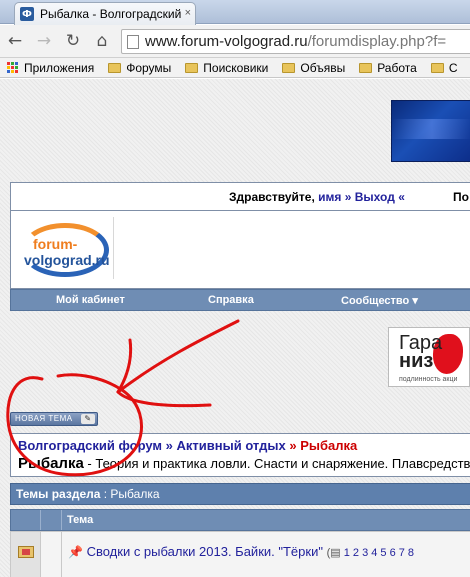  I want to click on apps-grid-icon, so click(13, 67).